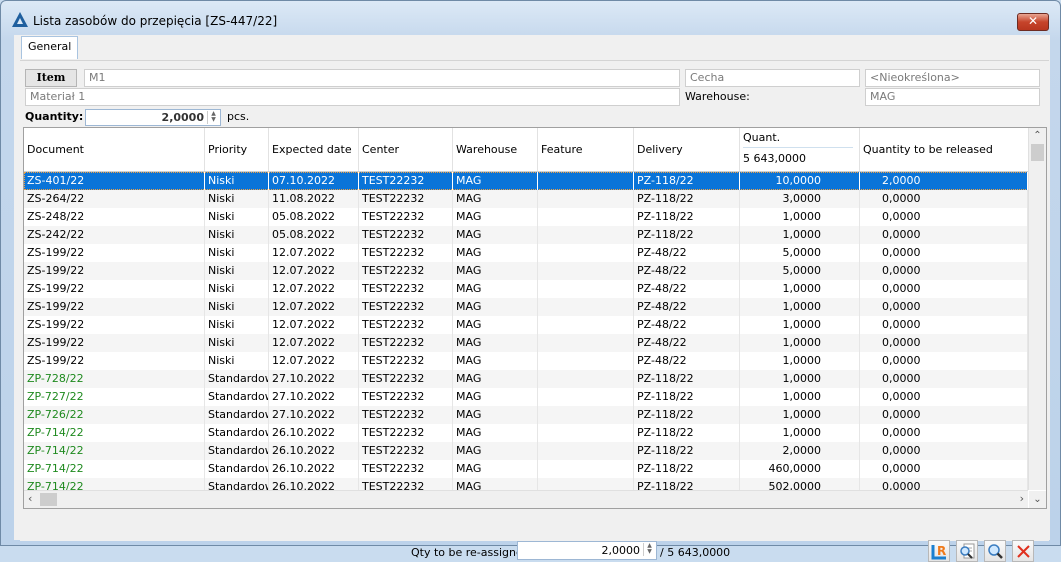 This screenshot has width=1061, height=562. Describe the element at coordinates (153, 117) in the screenshot. I see `quantity-input: 2,0000 ▲ ▼` at that location.